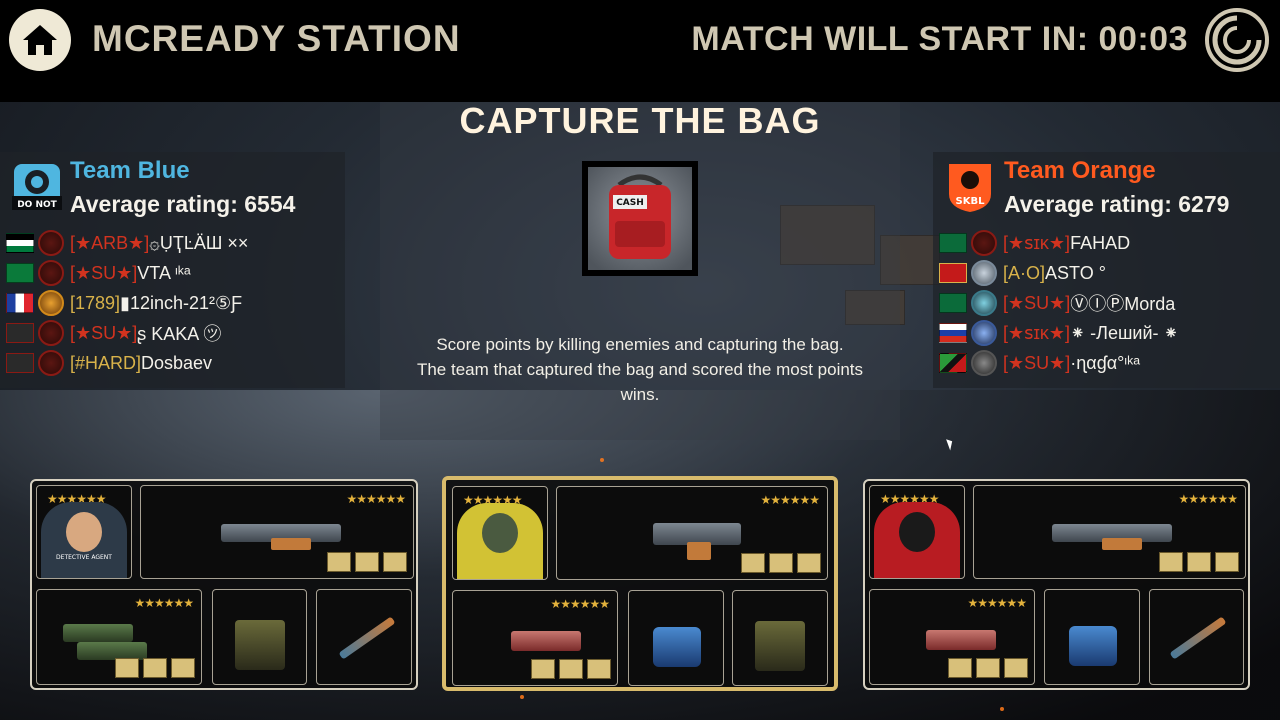 The height and width of the screenshot is (720, 1280). Describe the element at coordinates (181, 302) in the screenshot. I see `player-name: ▮12inch-21²⑤Ƒ` at that location.